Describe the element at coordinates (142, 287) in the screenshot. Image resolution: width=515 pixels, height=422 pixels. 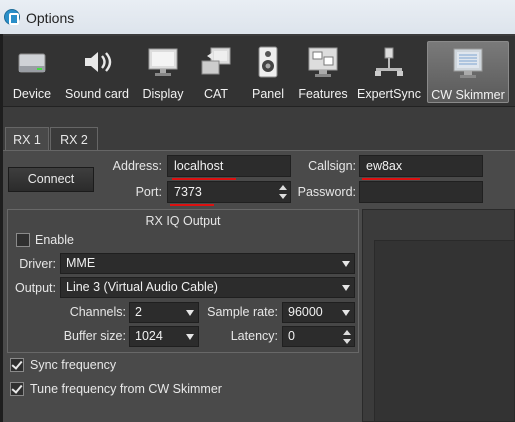
I see `output-value: Line 3 (Virtual Audio Cable)` at that location.